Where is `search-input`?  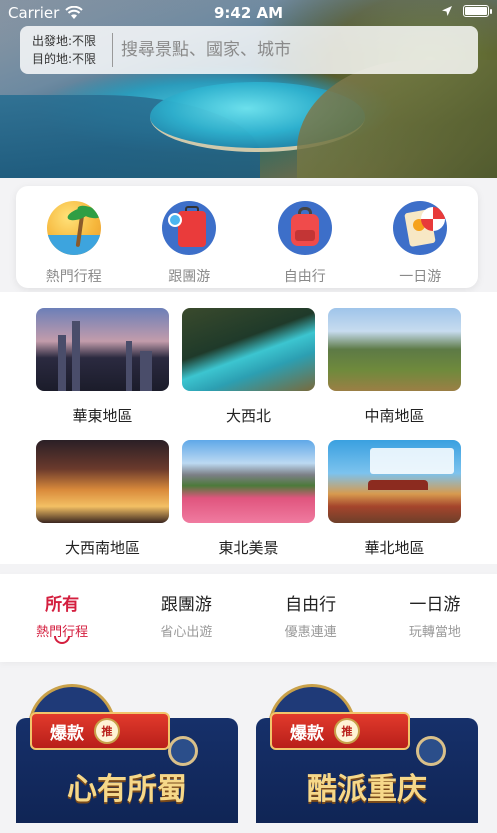 search-input is located at coordinates (299, 50).